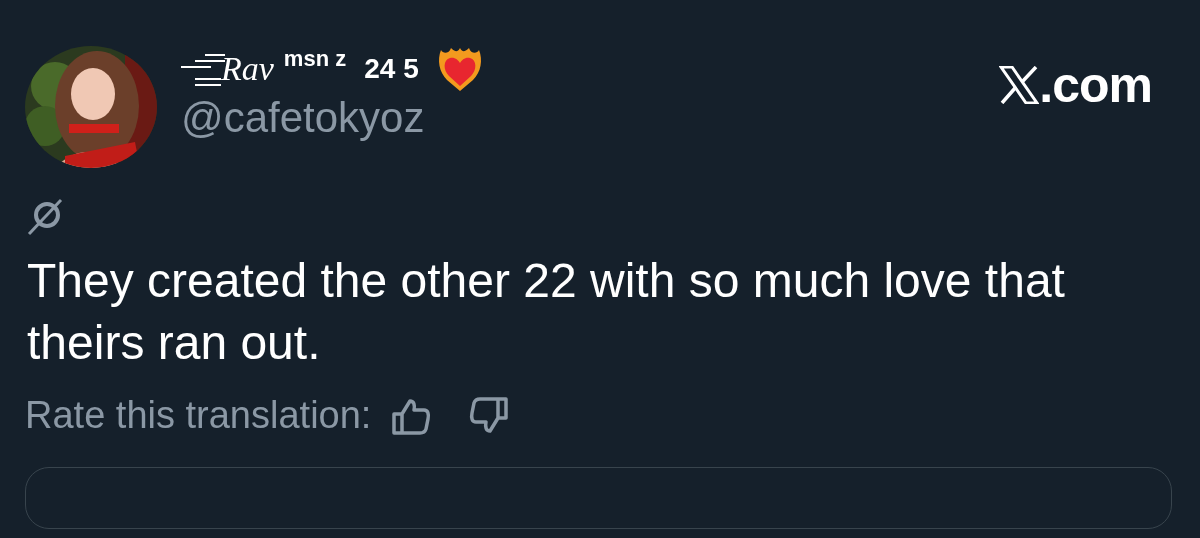 Image resolution: width=1200 pixels, height=538 pixels. I want to click on thumbs-down-button, so click(489, 415).